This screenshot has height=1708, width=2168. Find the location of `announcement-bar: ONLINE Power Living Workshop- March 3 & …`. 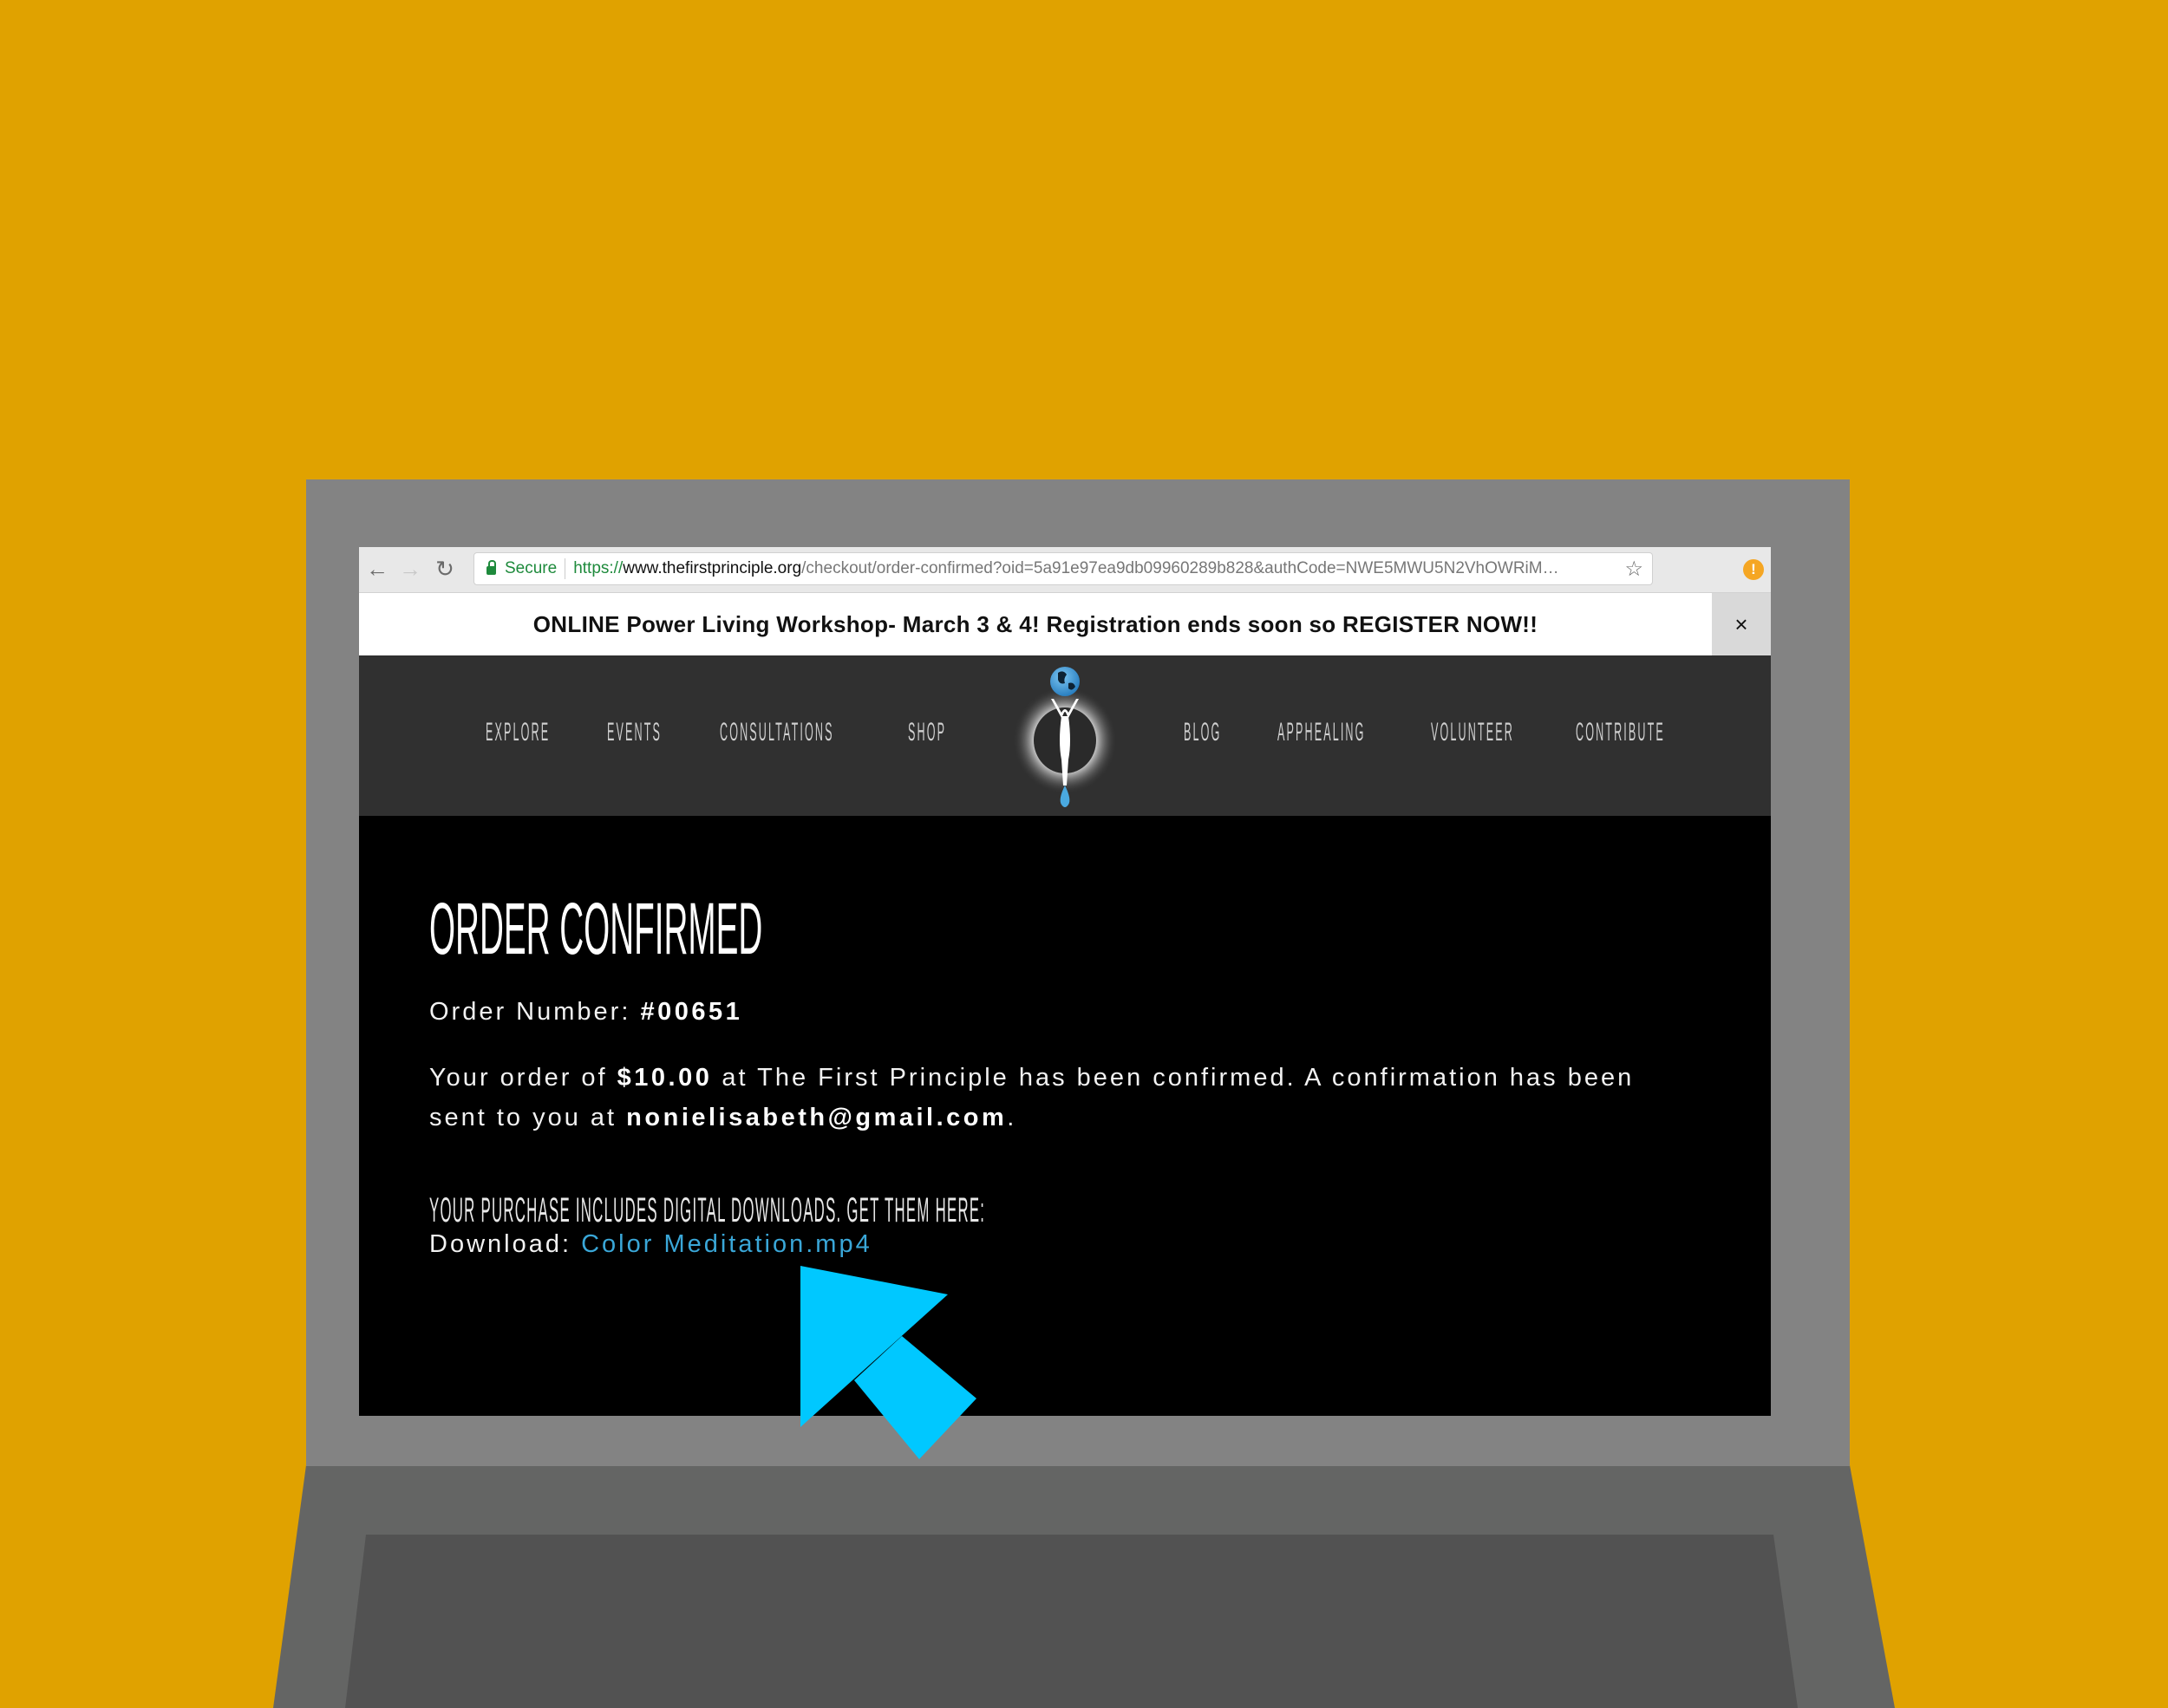

announcement-bar: ONLINE Power Living Workshop- March 3 & … is located at coordinates (1035, 624).